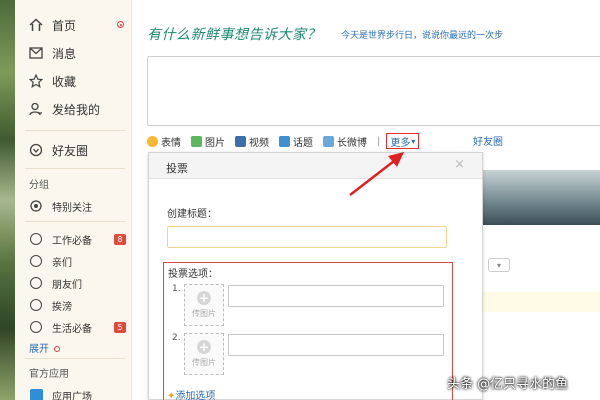  What do you see at coordinates (36, 150) in the screenshot?
I see `friend-circle-icon` at bounding box center [36, 150].